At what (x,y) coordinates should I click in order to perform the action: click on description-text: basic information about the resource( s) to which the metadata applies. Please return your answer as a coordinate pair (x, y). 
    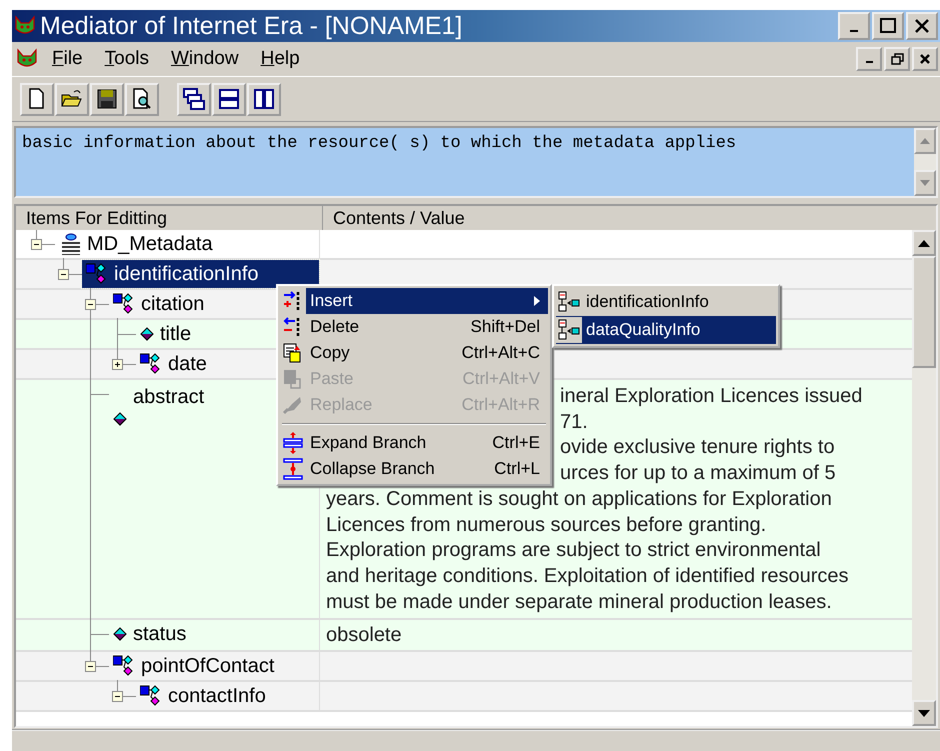
    Looking at the image, I should click on (379, 144).